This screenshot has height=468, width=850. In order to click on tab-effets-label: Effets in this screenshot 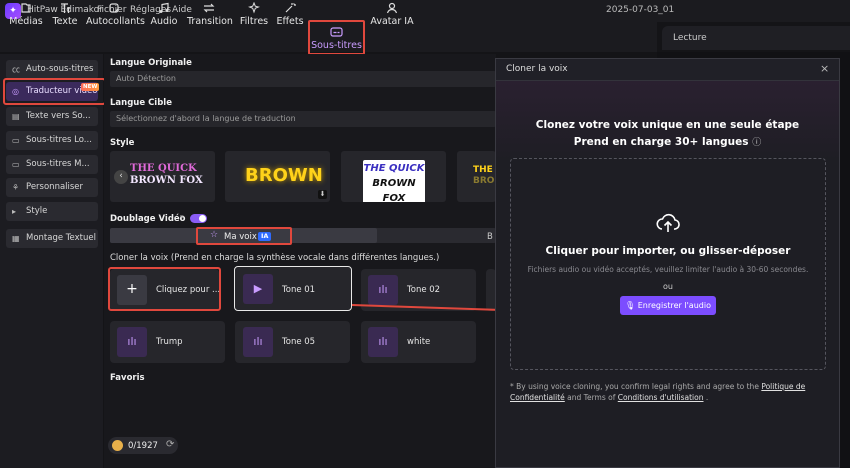, I will do `click(290, 21)`.